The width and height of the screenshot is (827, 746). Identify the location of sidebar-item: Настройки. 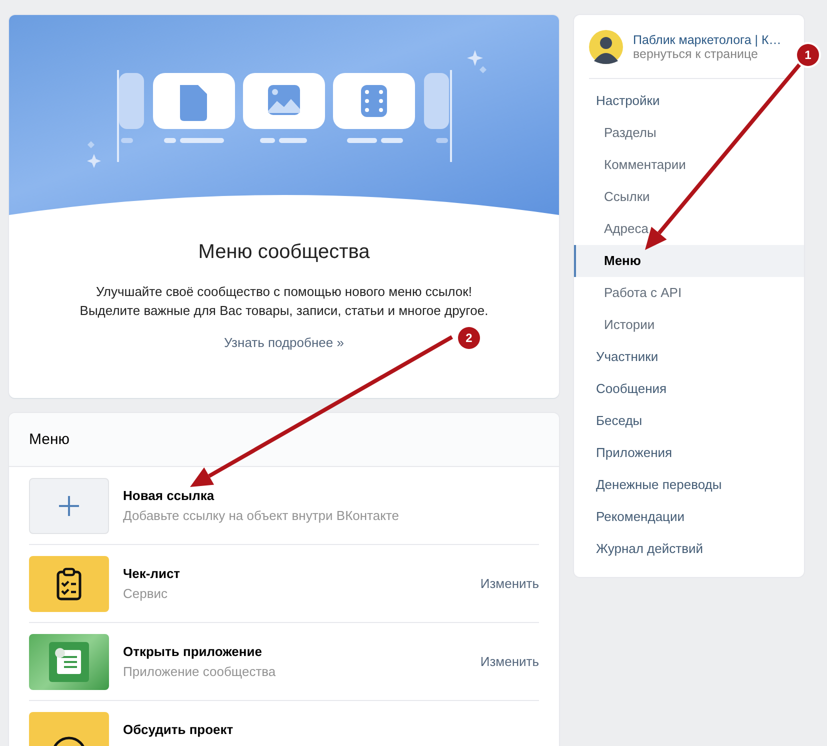
(689, 101).